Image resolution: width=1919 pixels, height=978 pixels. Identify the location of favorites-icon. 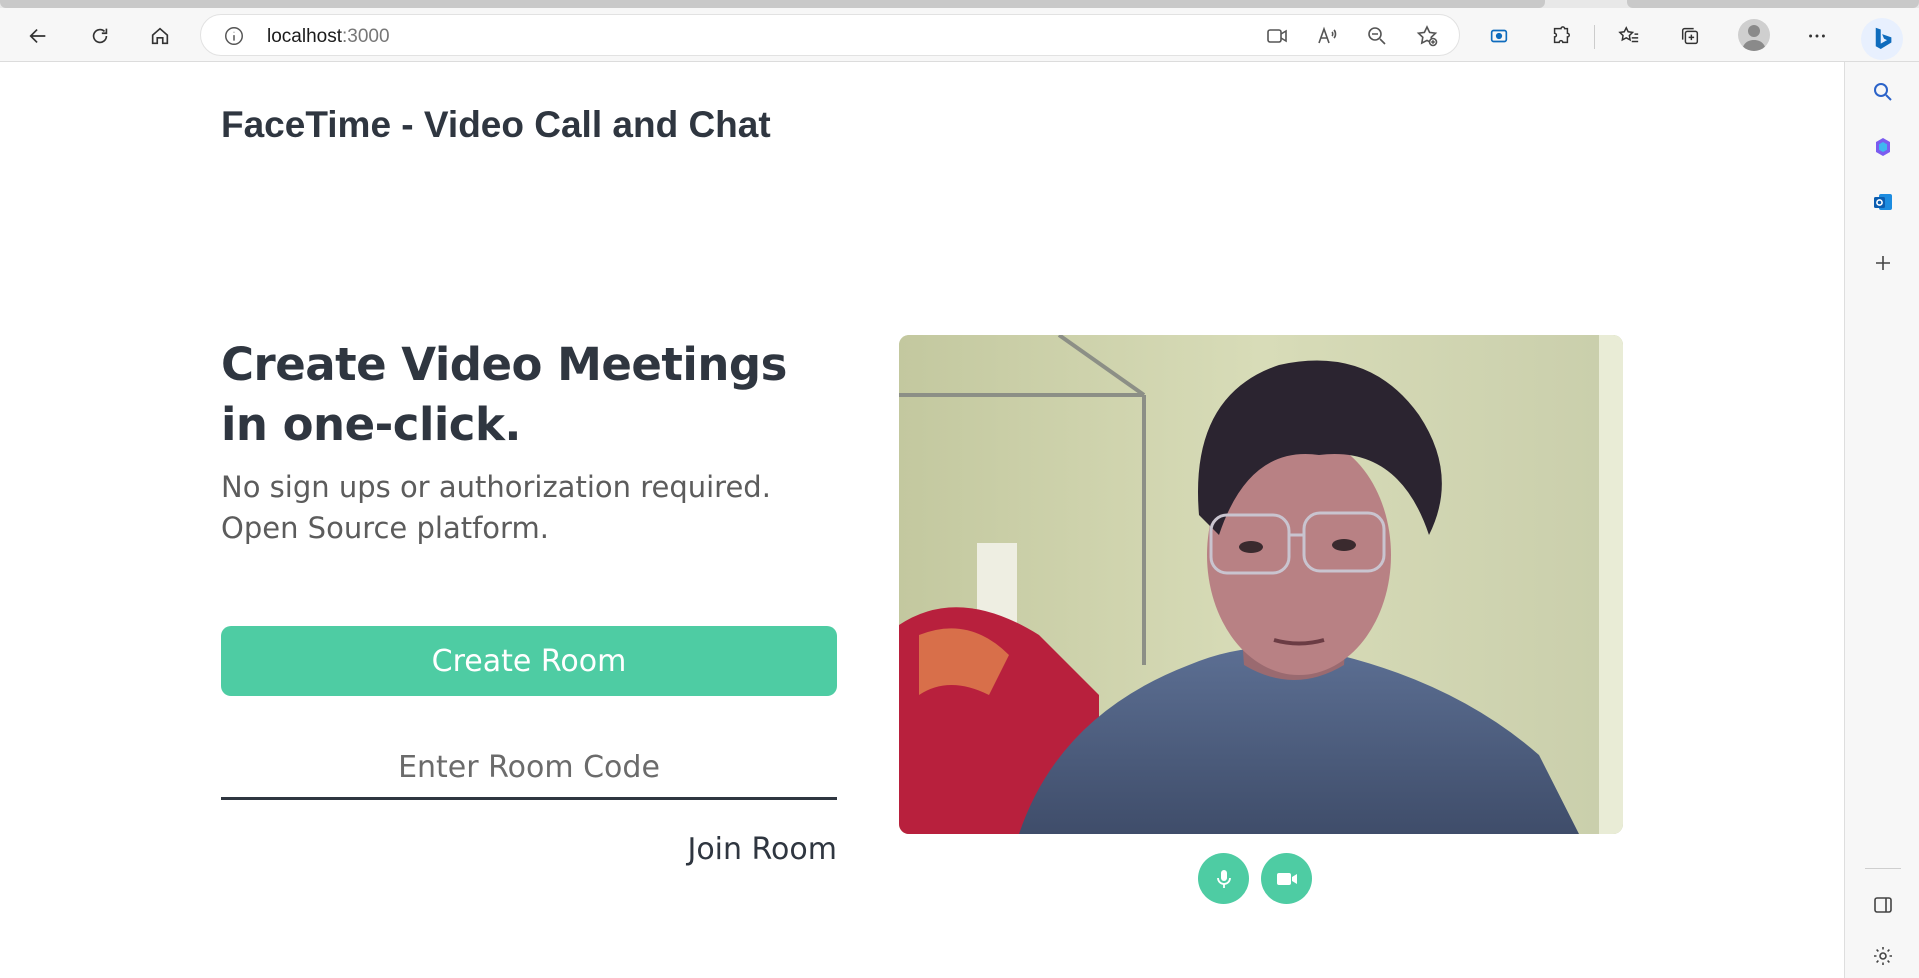
(1628, 34).